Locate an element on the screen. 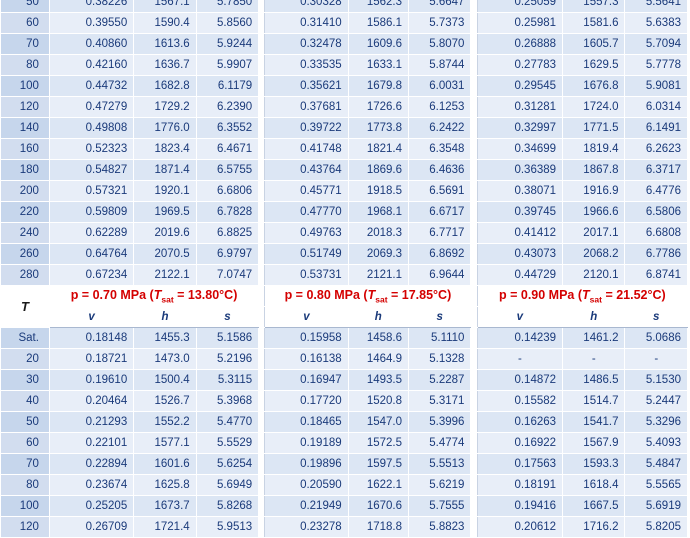 This screenshot has height=538, width=690. temperature-cell: 100 is located at coordinates (25, 506).